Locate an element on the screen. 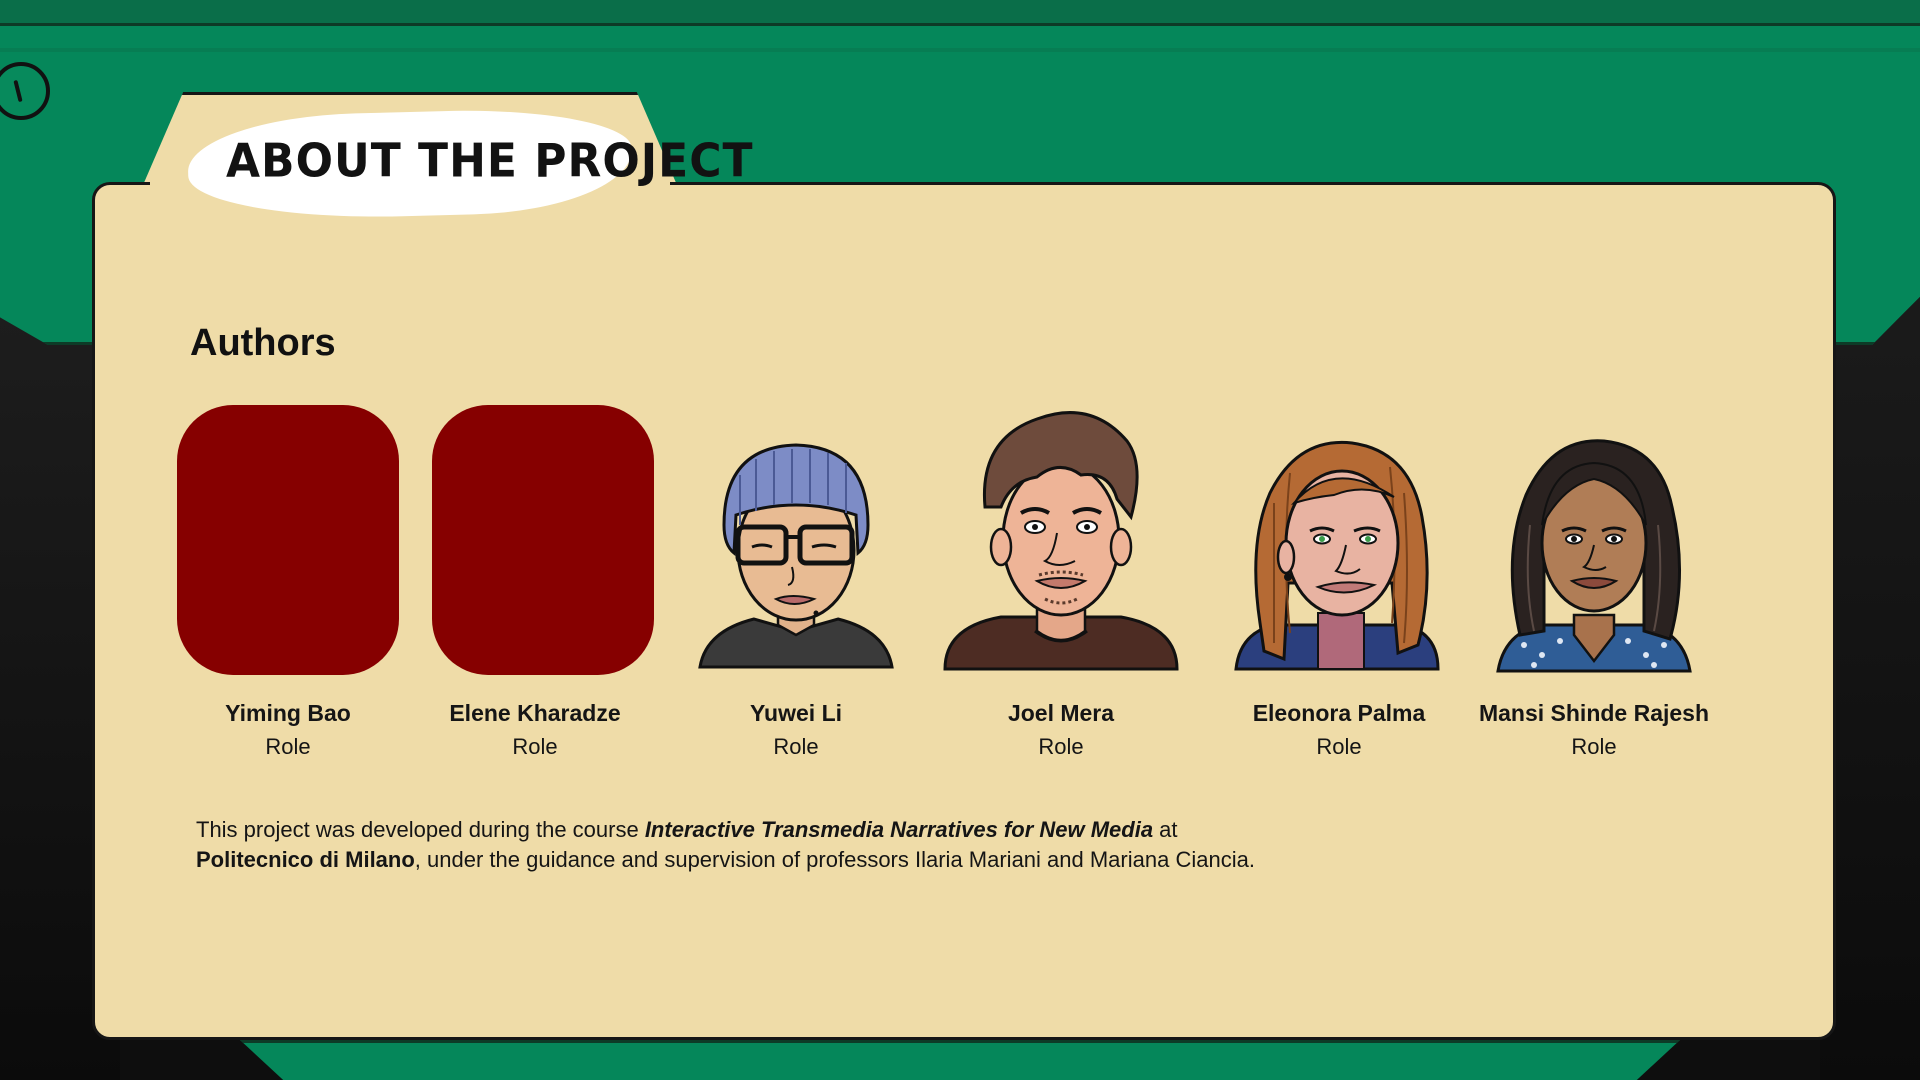  author-card-yuwei-li: Yuwei Li Role is located at coordinates (796, 585).